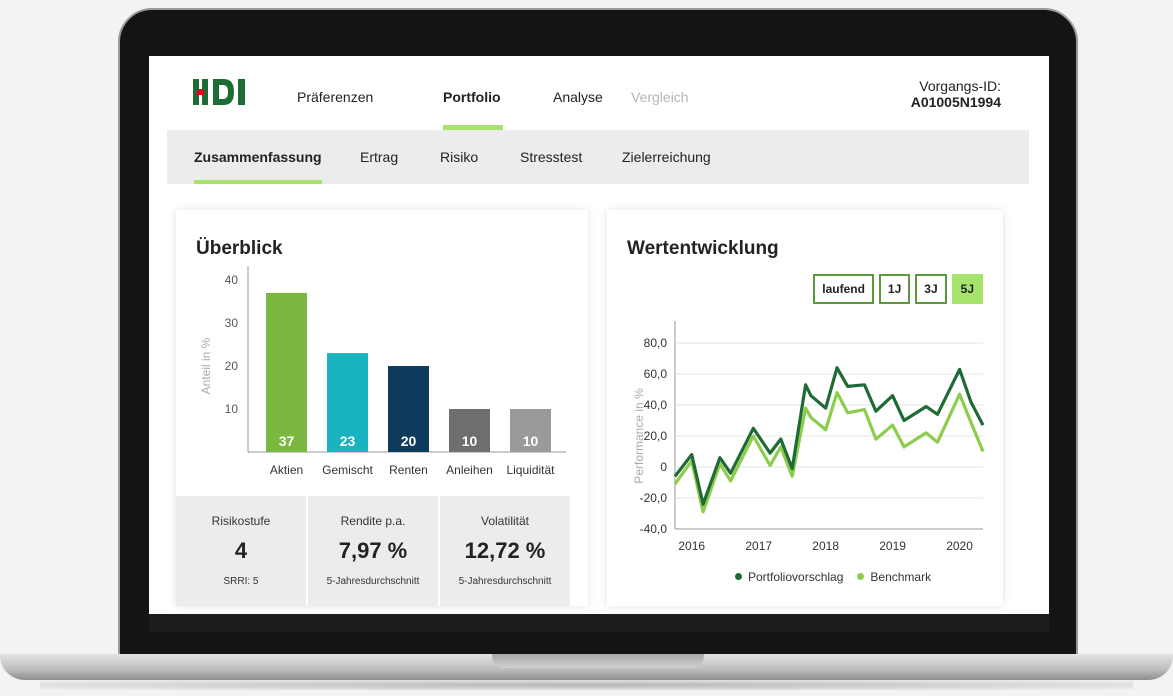  I want to click on x-tick-label: 2018, so click(825, 546).